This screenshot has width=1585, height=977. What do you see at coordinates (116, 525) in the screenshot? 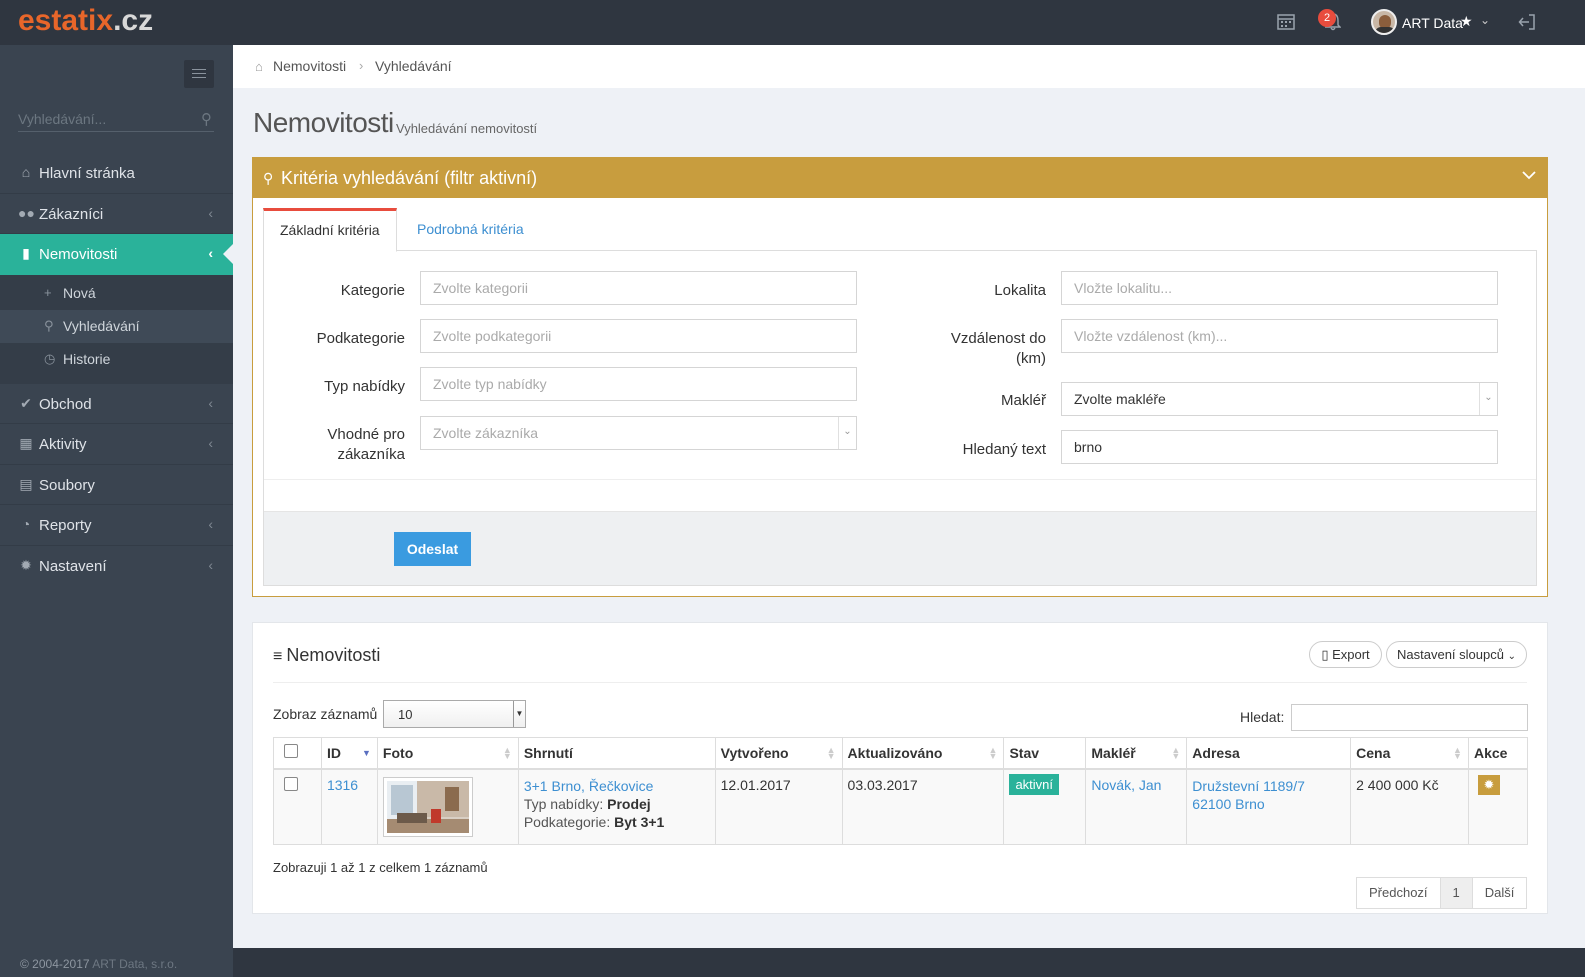
I see `sidebar-item-reports: ◔ Reporty ‹` at bounding box center [116, 525].